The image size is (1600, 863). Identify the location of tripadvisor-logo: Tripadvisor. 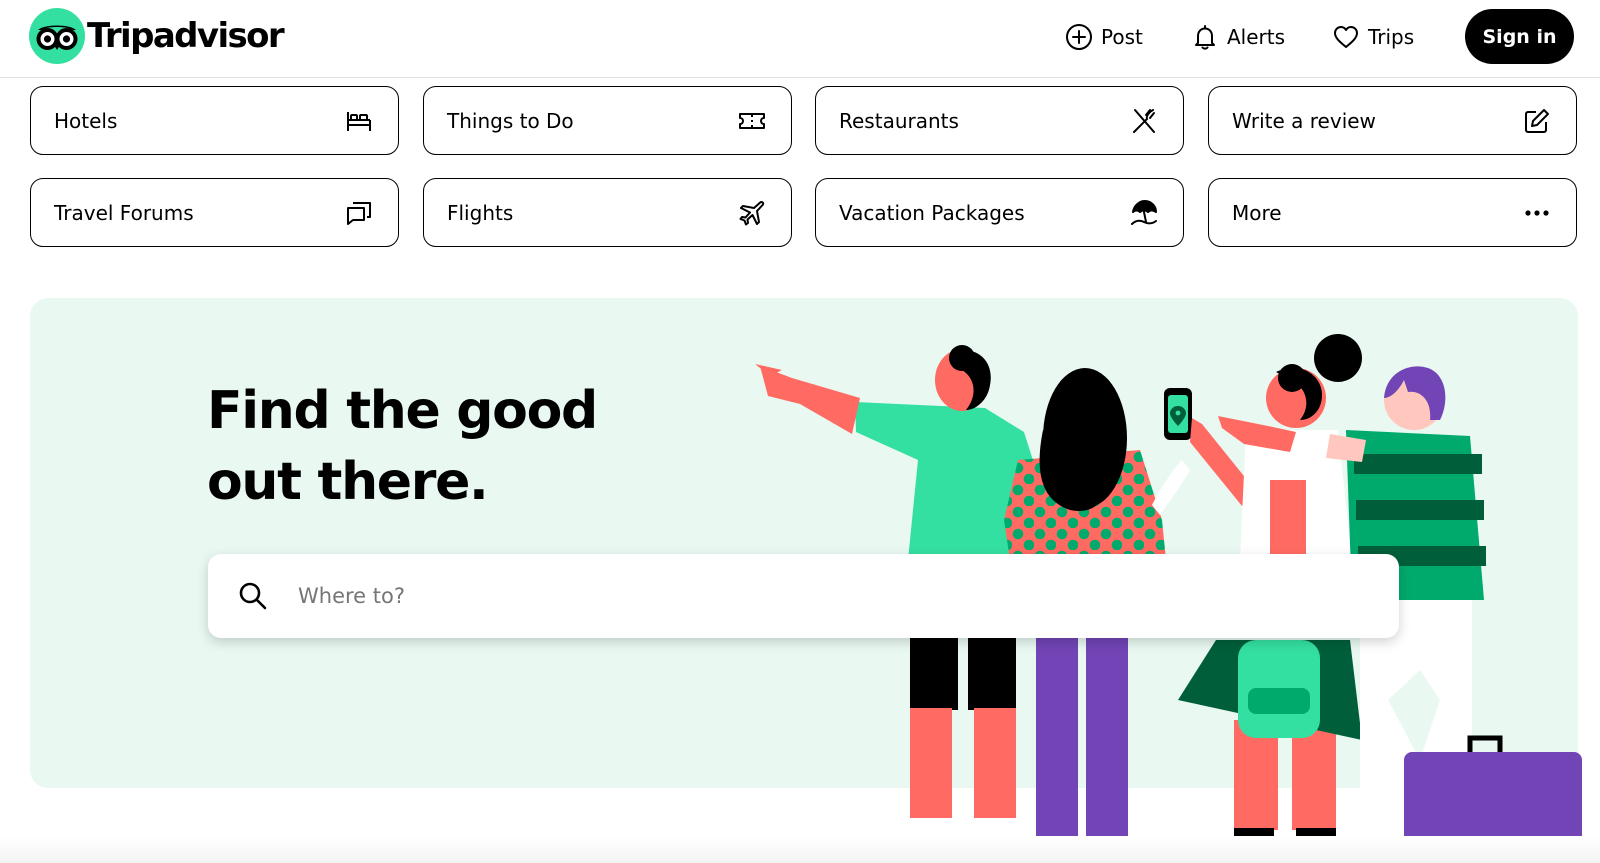
(157, 36).